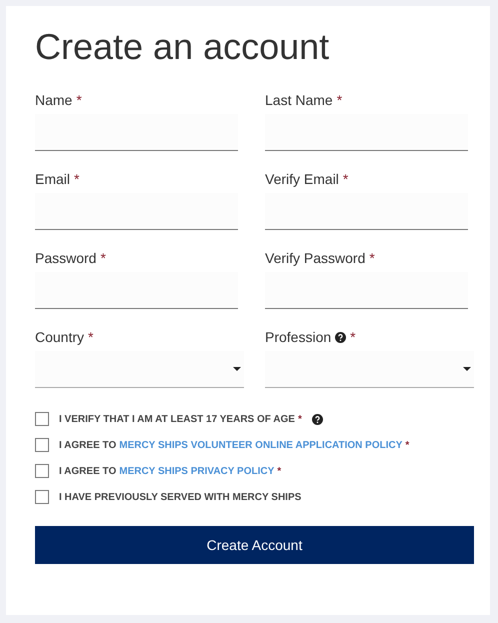 The width and height of the screenshot is (498, 623). I want to click on field-label: Profession, so click(298, 337).